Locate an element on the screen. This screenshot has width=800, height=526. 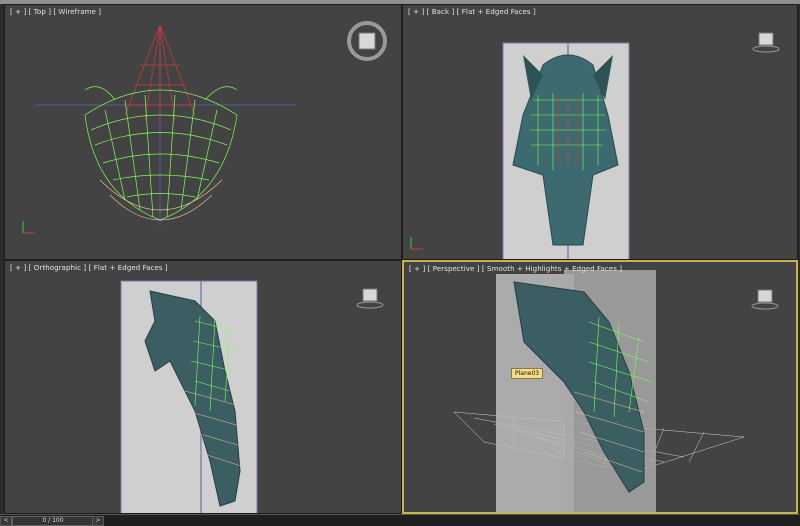
ortho-scene is located at coordinates (189, 396).